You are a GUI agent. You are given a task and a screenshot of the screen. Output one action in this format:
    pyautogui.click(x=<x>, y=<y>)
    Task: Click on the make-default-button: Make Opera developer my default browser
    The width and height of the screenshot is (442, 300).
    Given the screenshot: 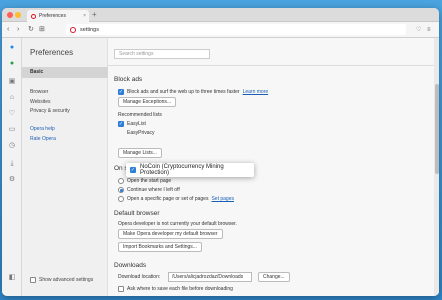 What is the action you would take?
    pyautogui.click(x=170, y=234)
    